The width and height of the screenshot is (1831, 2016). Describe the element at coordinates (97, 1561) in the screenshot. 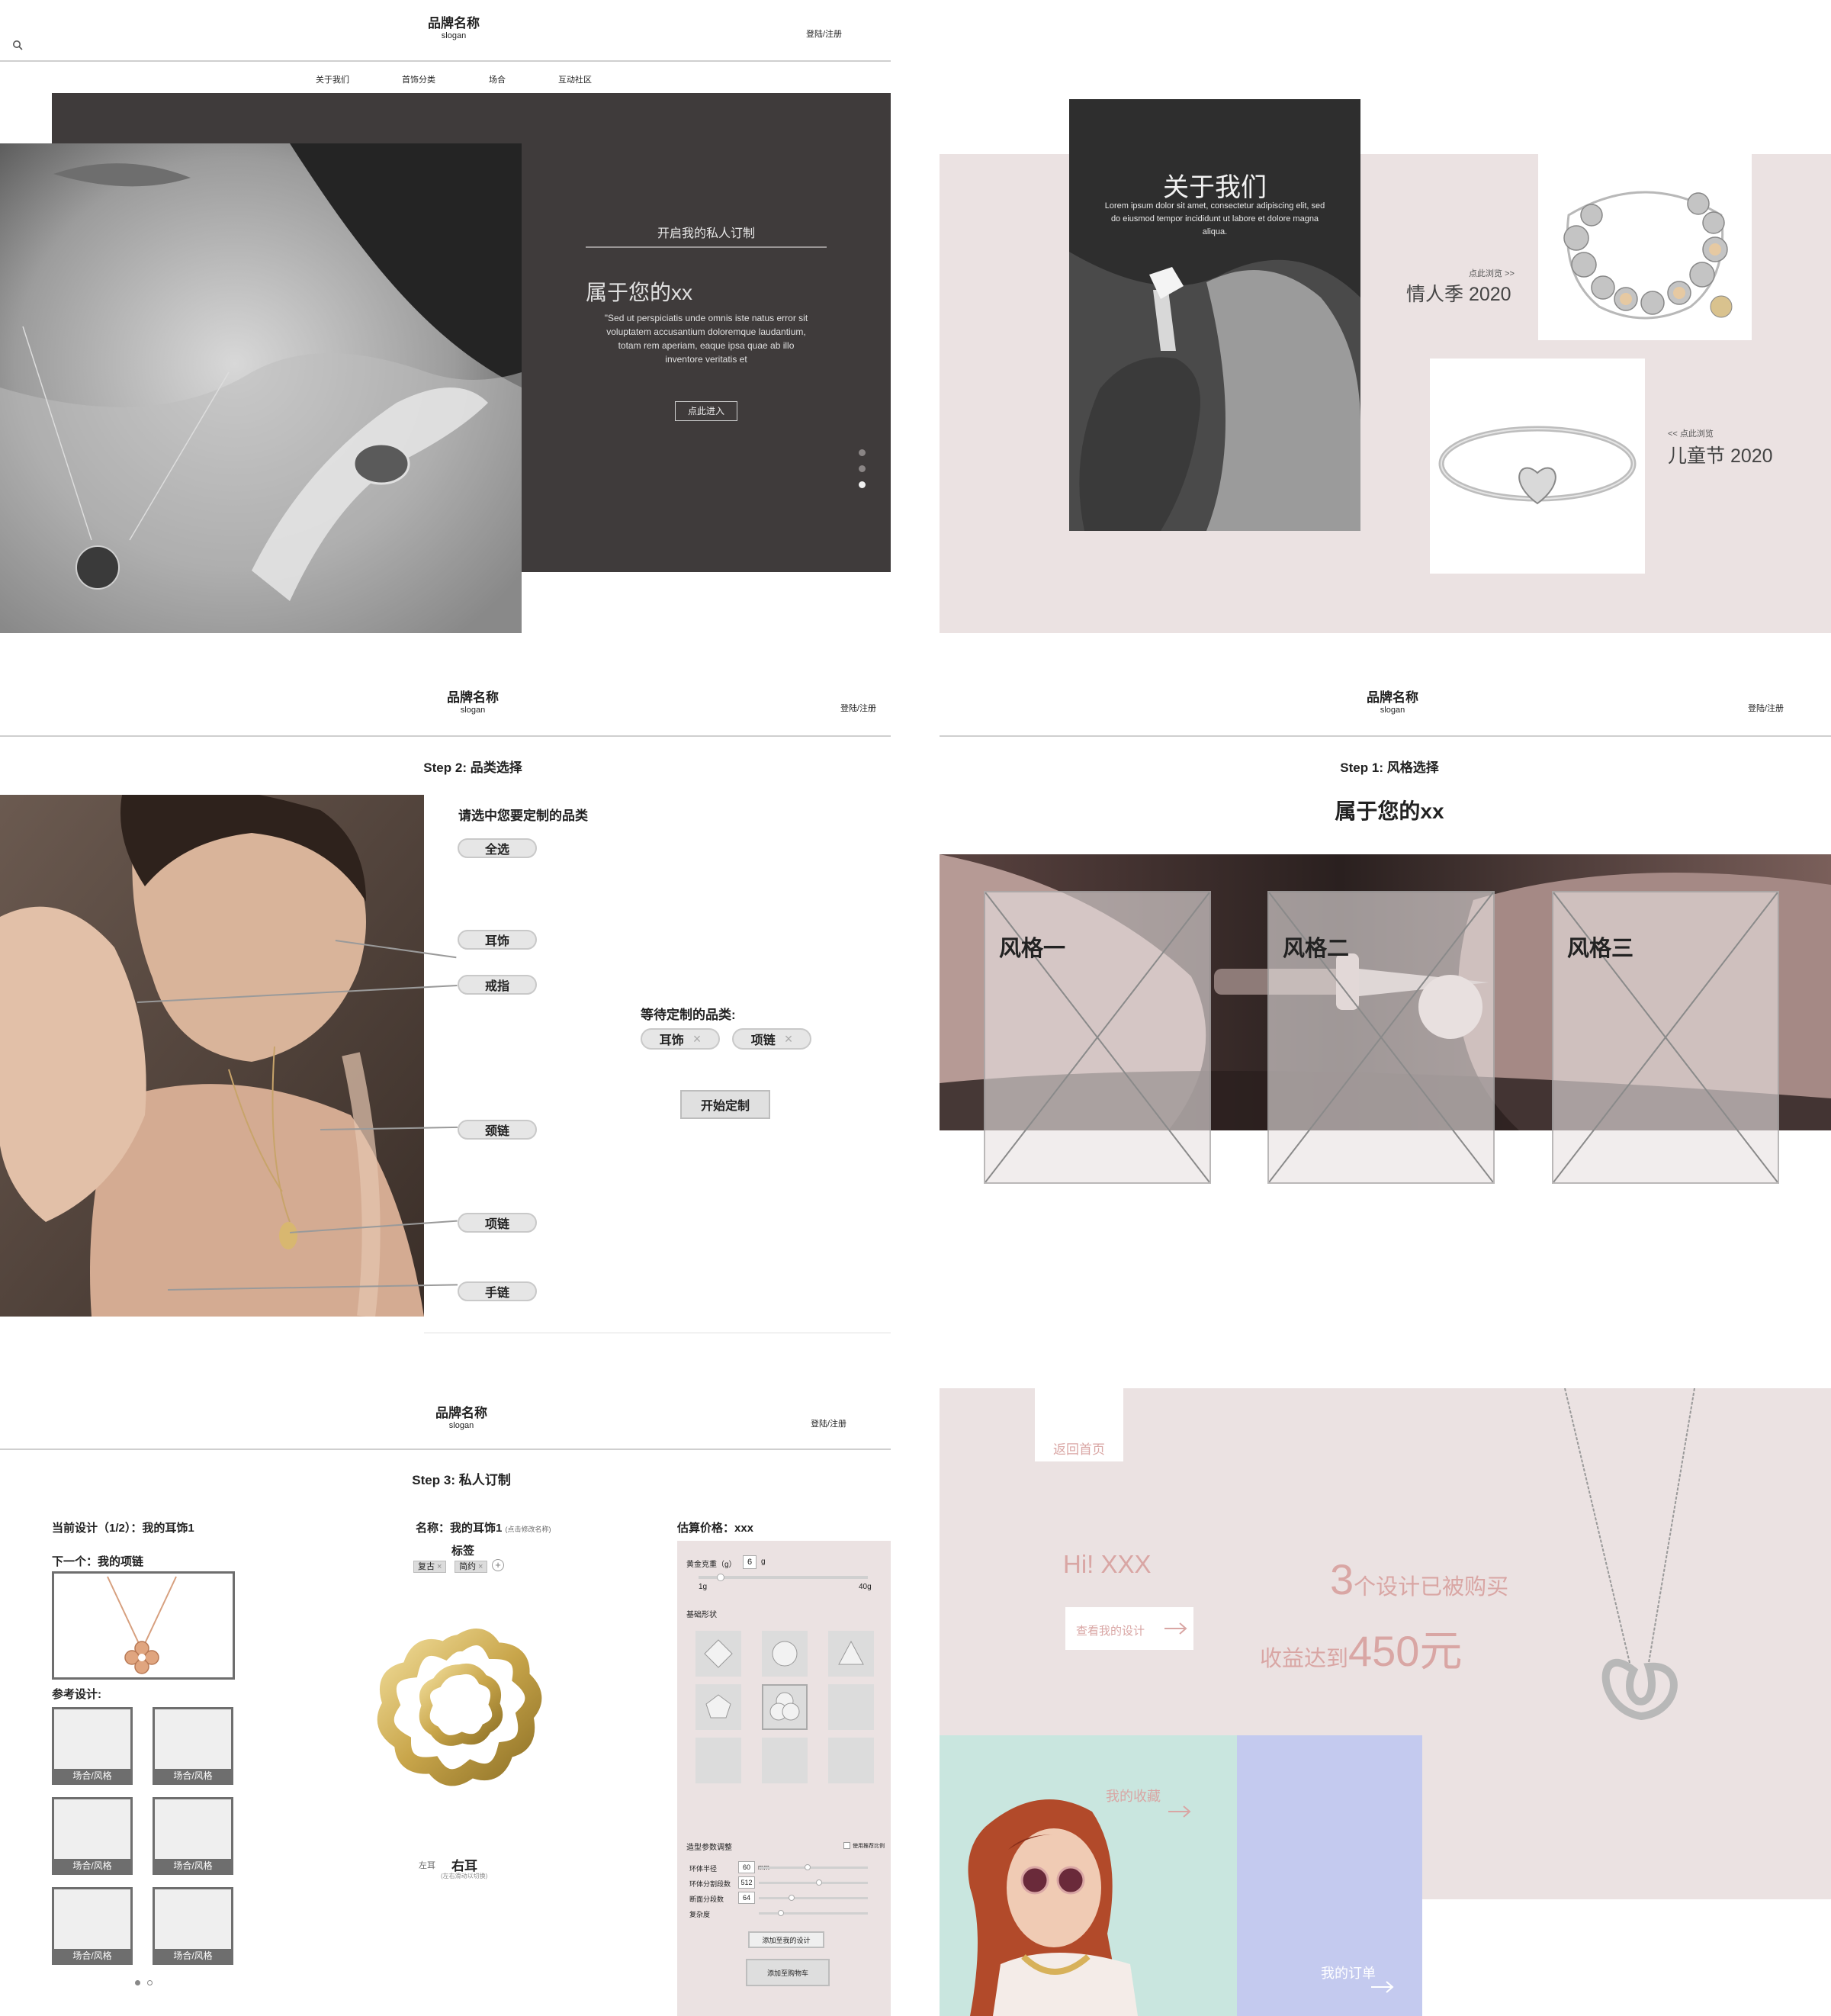

I see `next-design-label: 下一个：我的项链` at that location.